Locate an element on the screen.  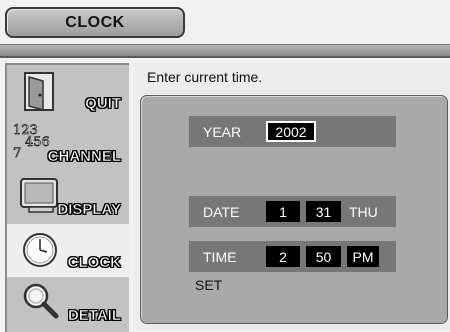
clock-title-tab: CLOCK is located at coordinates (95, 22).